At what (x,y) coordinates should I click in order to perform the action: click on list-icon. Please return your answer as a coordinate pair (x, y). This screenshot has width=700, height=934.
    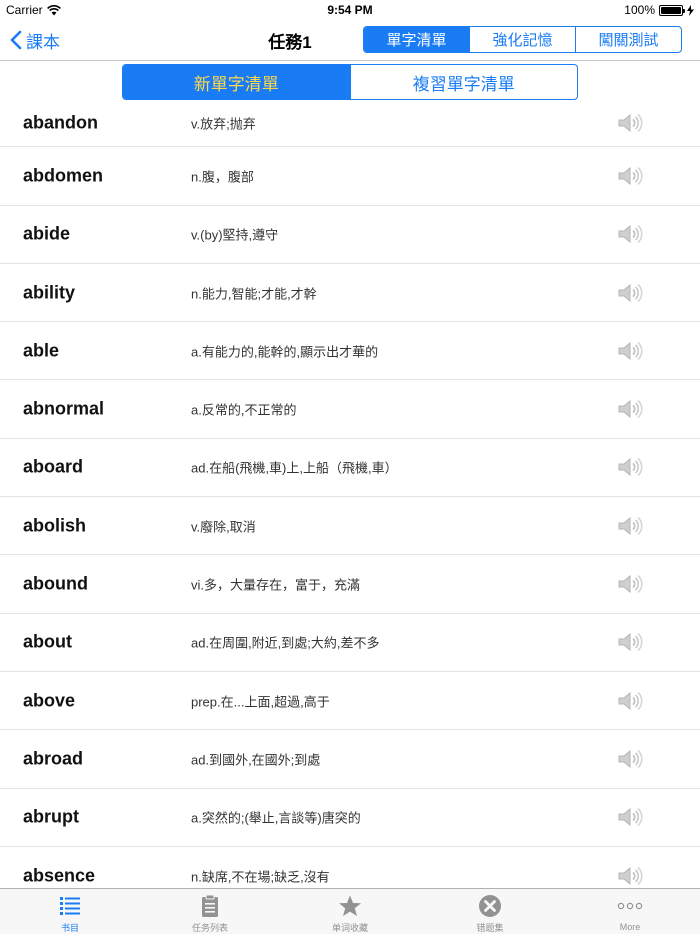
    Looking at the image, I should click on (70, 905).